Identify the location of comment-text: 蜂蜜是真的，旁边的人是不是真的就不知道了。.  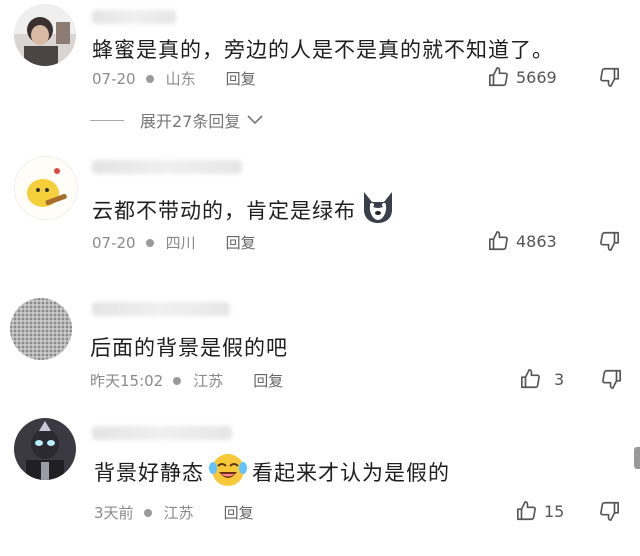
(323, 50).